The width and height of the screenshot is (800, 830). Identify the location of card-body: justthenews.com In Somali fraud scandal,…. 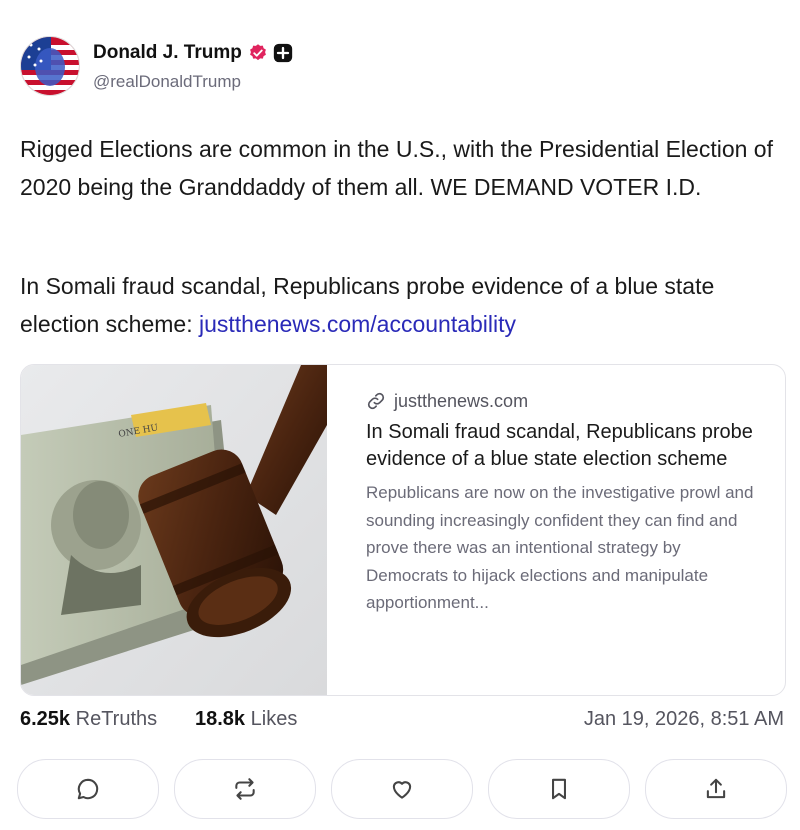
(566, 502).